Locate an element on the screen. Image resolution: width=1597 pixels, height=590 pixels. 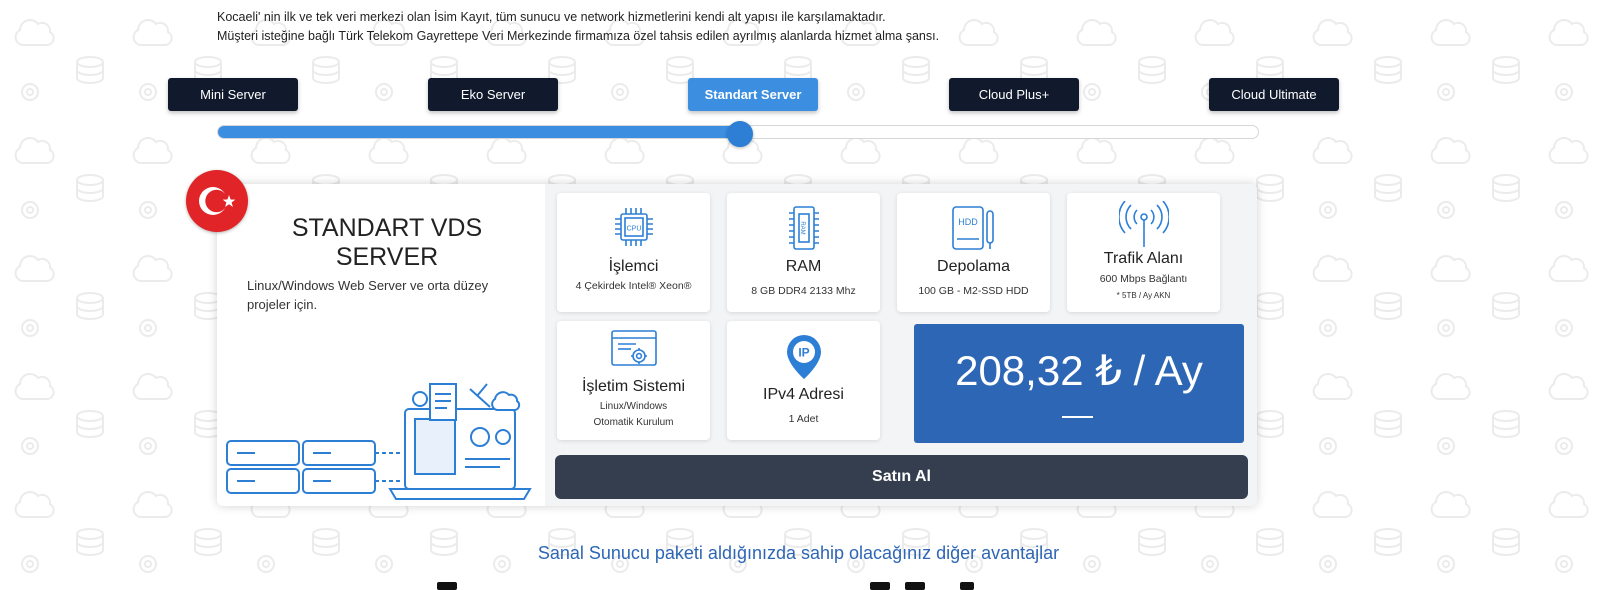
feature-ram: RAM RAM 8 GB DDR4 2133 Mhz is located at coordinates (803, 252).